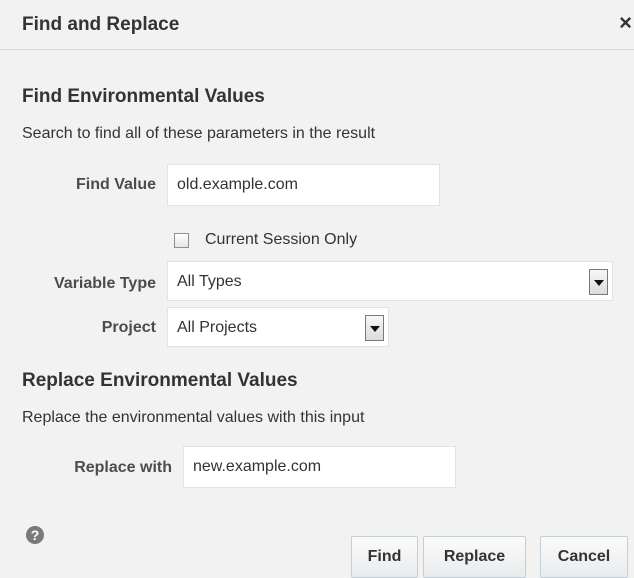 This screenshot has width=634, height=578. What do you see at coordinates (105, 283) in the screenshot?
I see `variable-type-label: Variable Type` at bounding box center [105, 283].